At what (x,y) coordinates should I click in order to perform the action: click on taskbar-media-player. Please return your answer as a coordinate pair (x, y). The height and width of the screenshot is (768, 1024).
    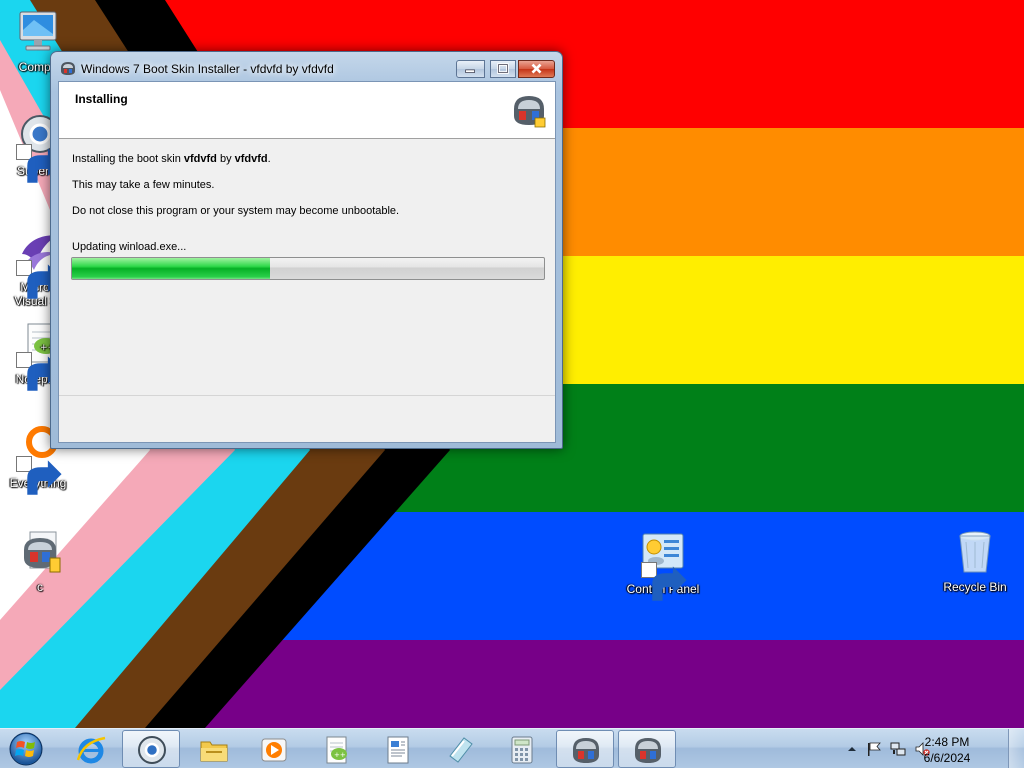
    Looking at the image, I should click on (273, 749).